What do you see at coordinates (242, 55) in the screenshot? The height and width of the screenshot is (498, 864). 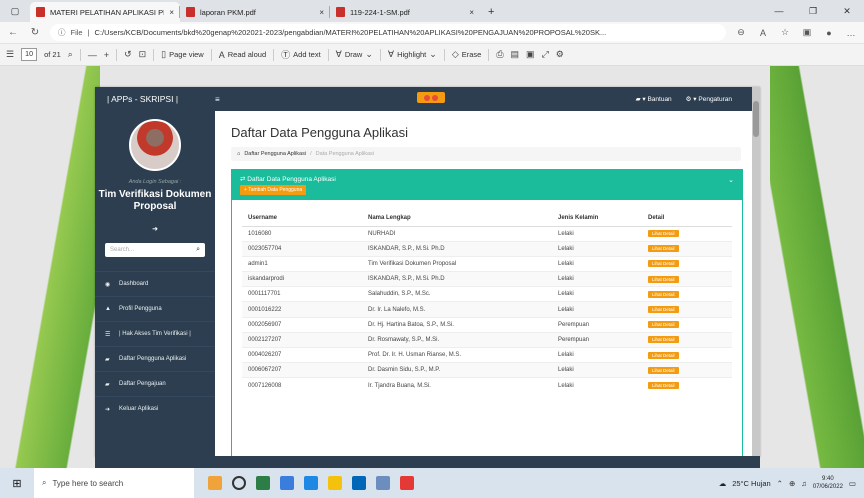 I see `read-aloud-button: A Read aloud` at bounding box center [242, 55].